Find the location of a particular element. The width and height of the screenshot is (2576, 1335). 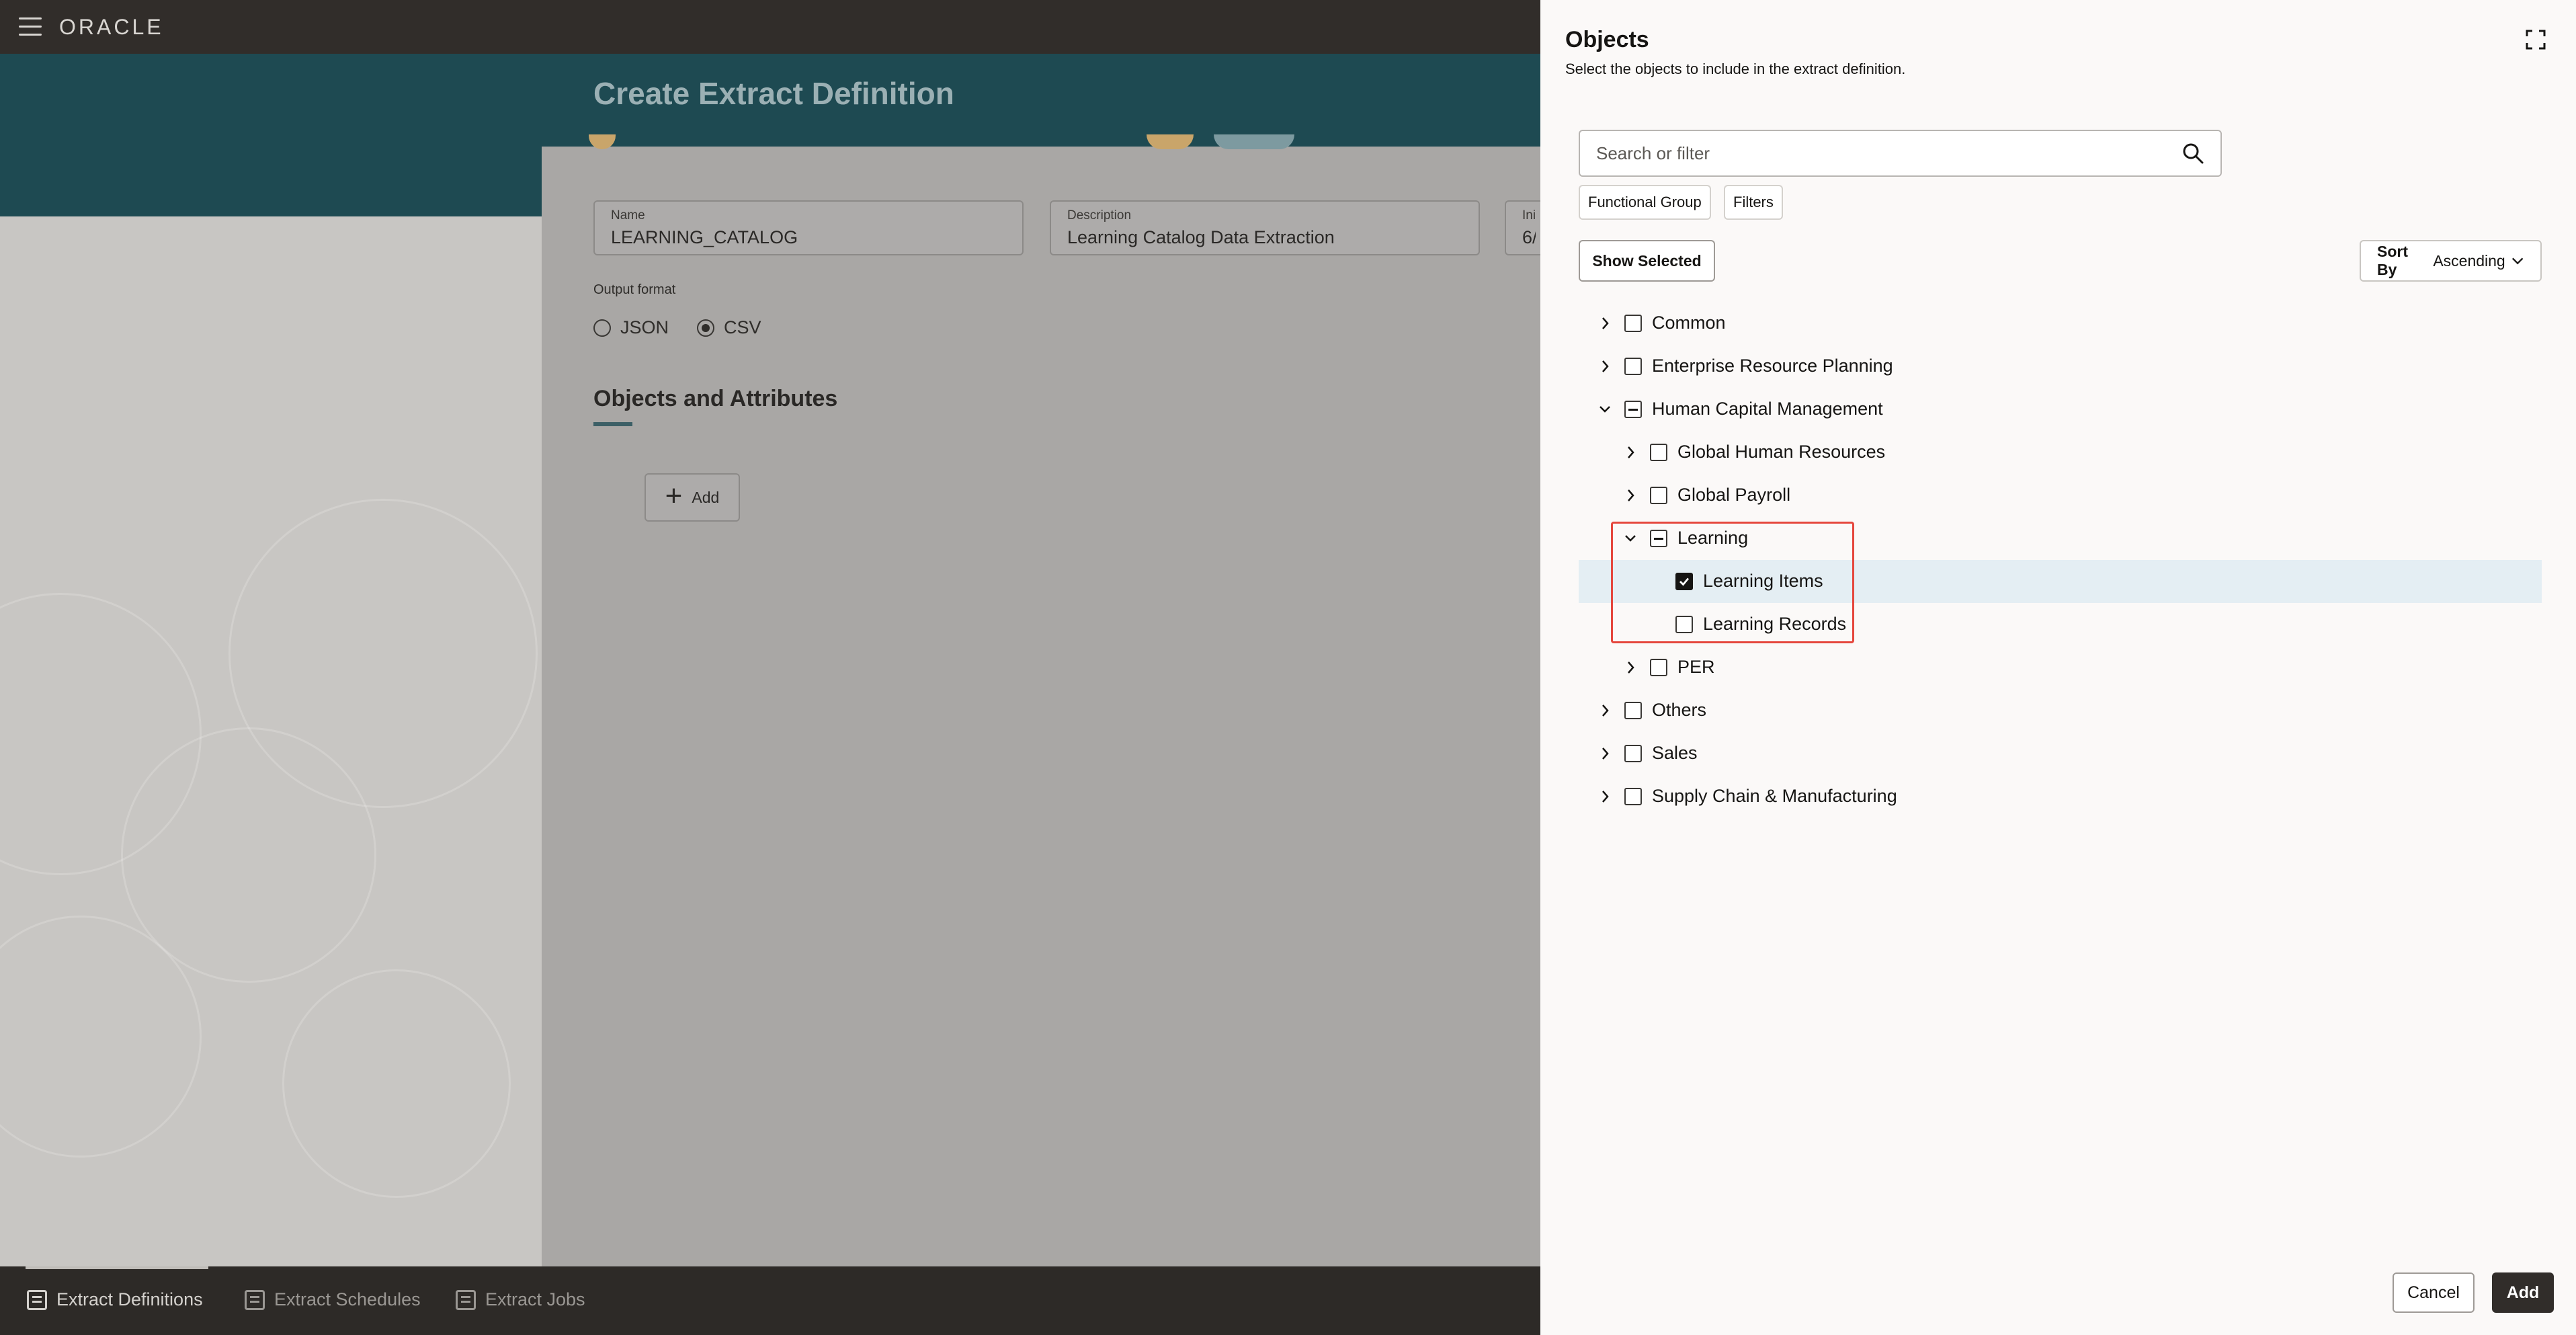

sort-prefix: Sort By is located at coordinates (2392, 260).